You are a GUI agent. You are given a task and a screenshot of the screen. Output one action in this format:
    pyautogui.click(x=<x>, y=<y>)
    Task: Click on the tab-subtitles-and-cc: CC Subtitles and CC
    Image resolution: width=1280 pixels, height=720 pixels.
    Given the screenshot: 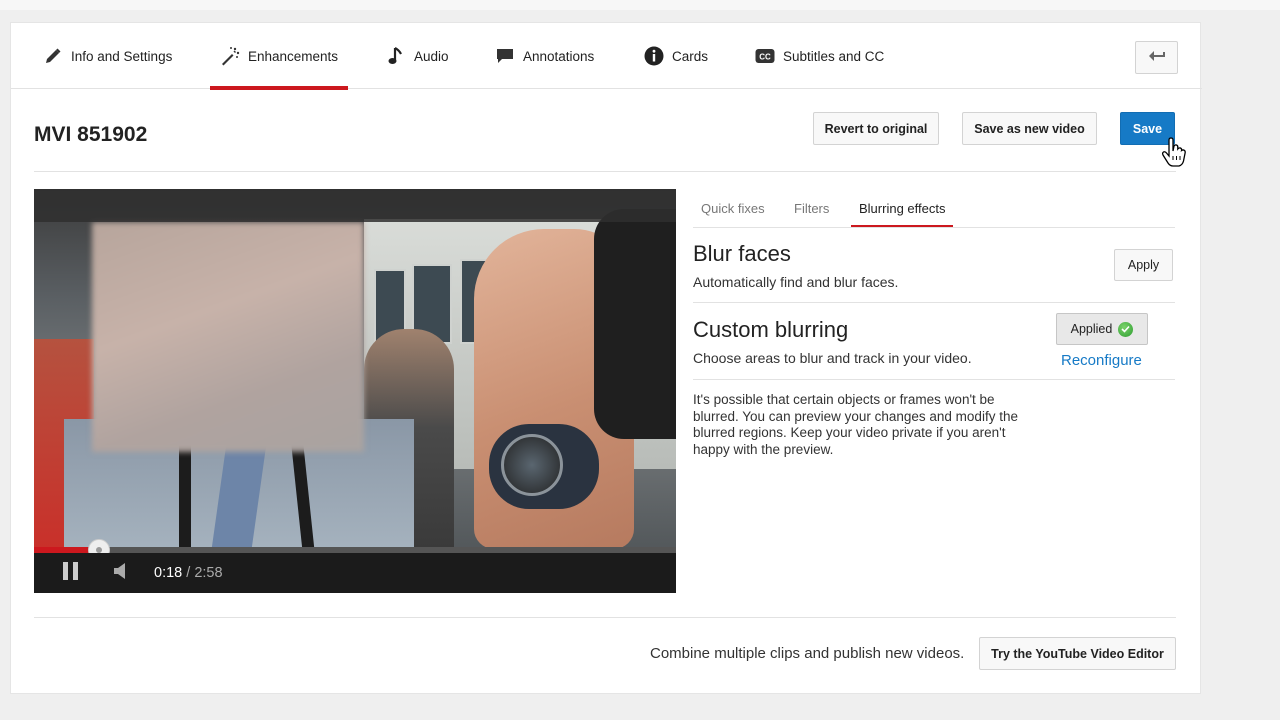 What is the action you would take?
    pyautogui.click(x=819, y=56)
    